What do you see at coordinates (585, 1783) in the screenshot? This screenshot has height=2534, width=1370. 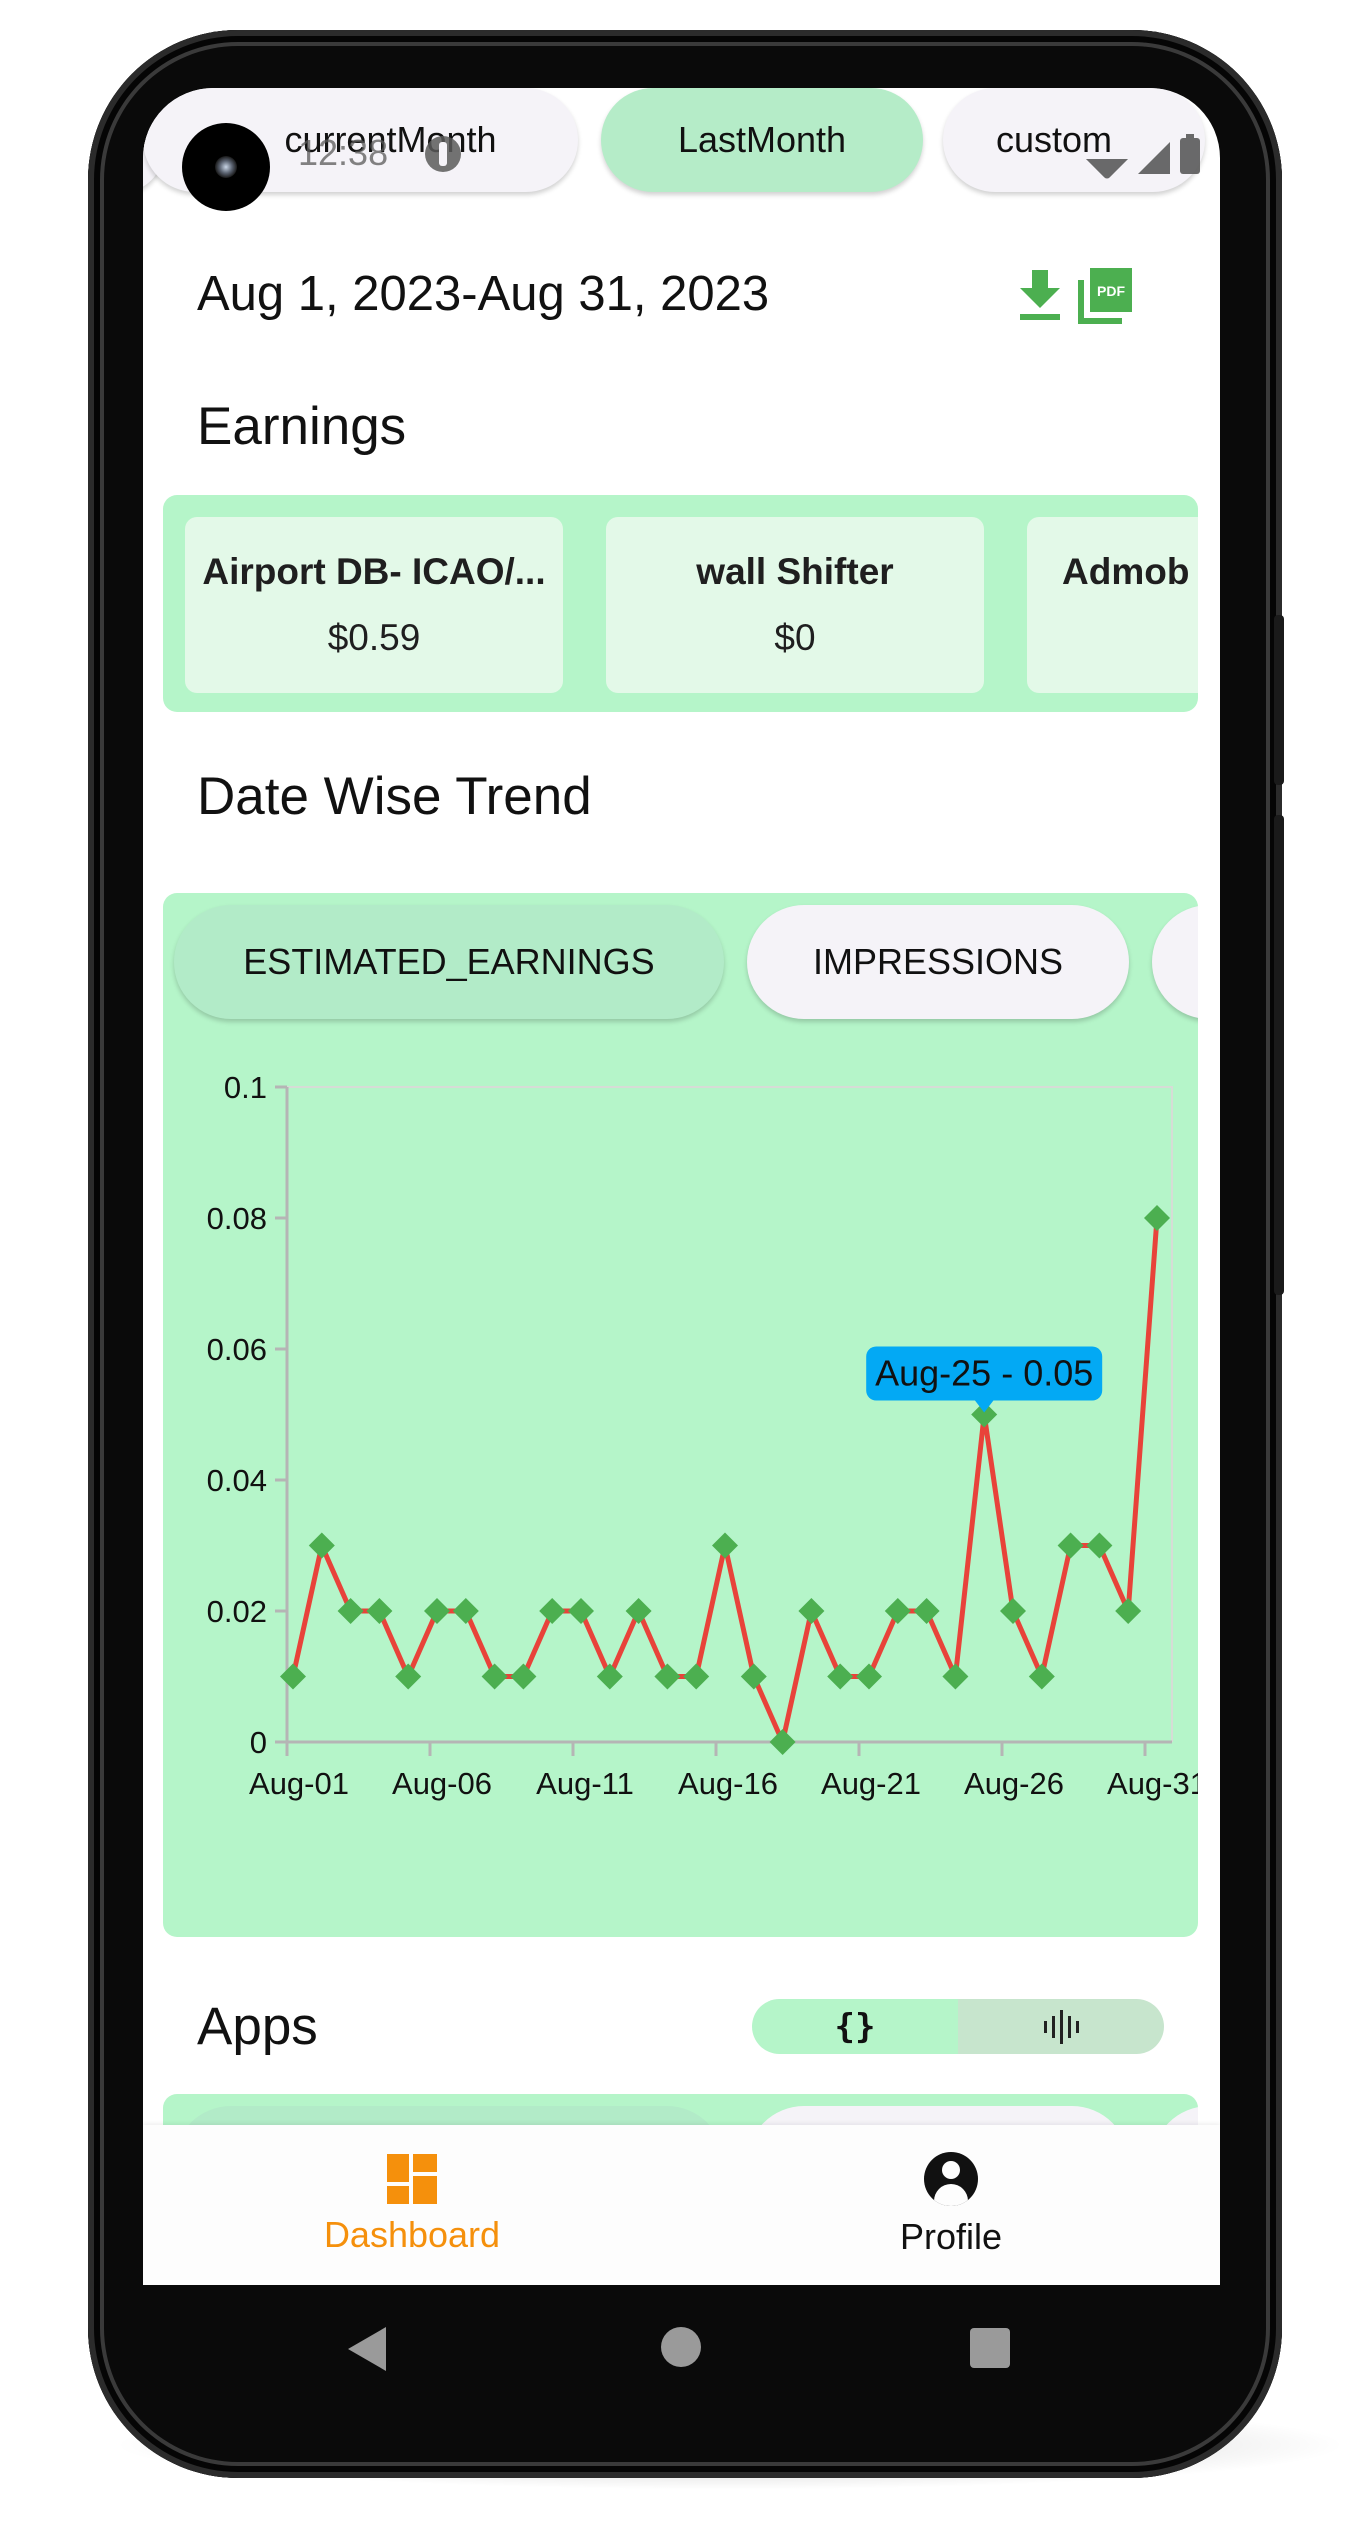 I see `x-tick-label: Aug-11` at bounding box center [585, 1783].